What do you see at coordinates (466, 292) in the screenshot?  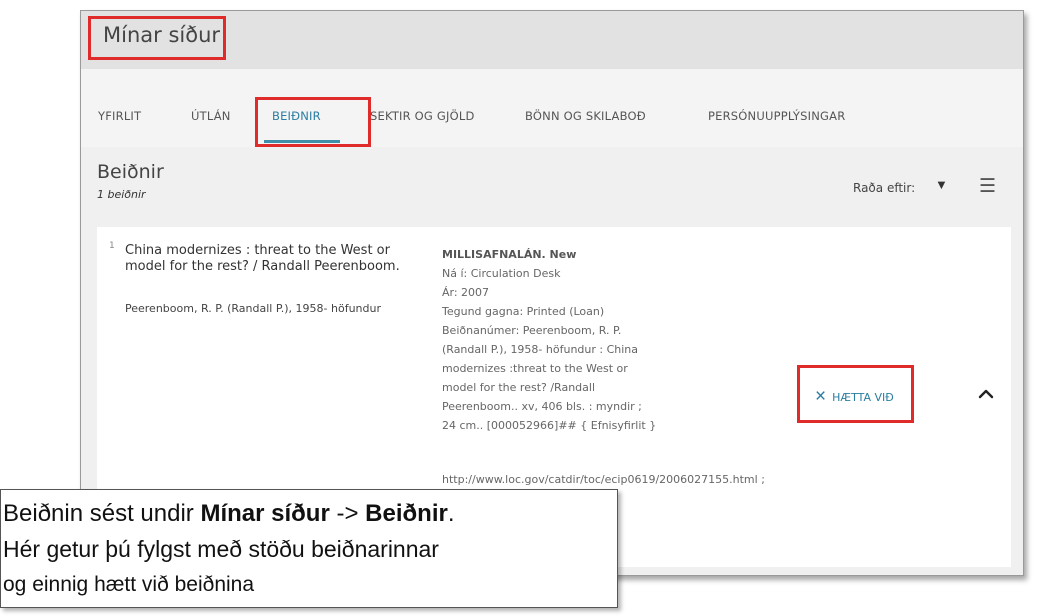 I see `publication-year: Ár: 2007` at bounding box center [466, 292].